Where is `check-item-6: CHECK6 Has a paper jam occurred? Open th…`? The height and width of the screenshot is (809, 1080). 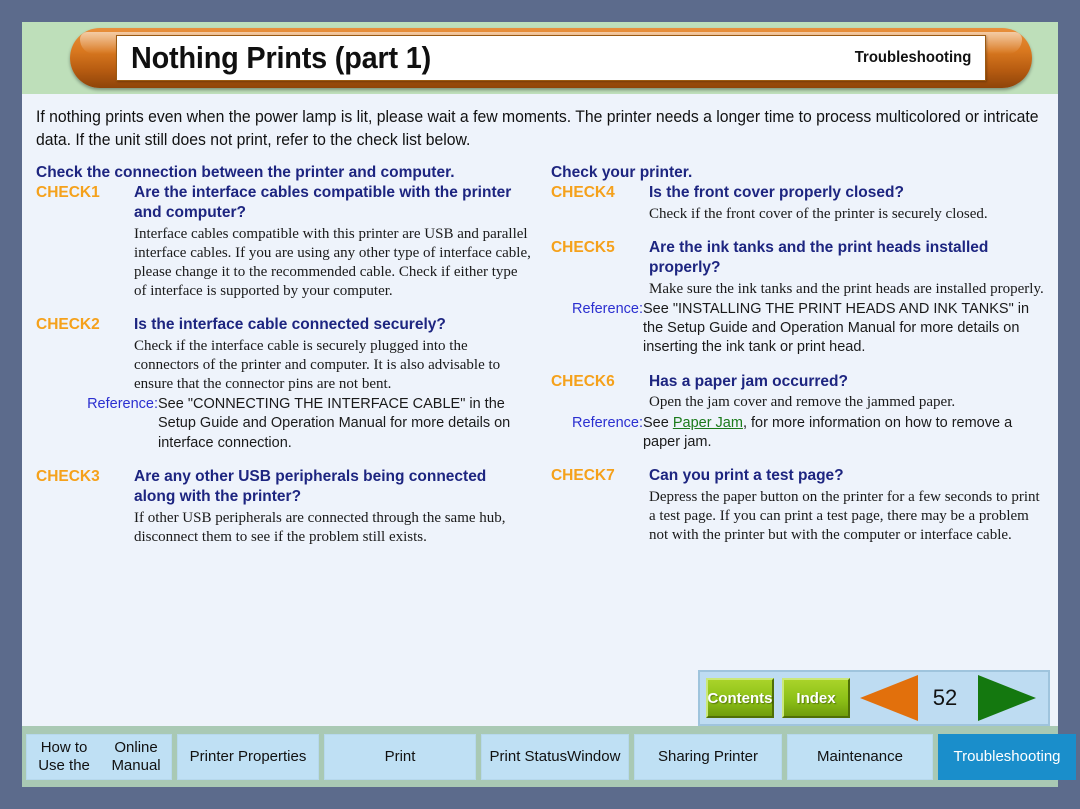
check-item-6: CHECK6 Has a paper jam occurred? Open th… is located at coordinates (797, 392).